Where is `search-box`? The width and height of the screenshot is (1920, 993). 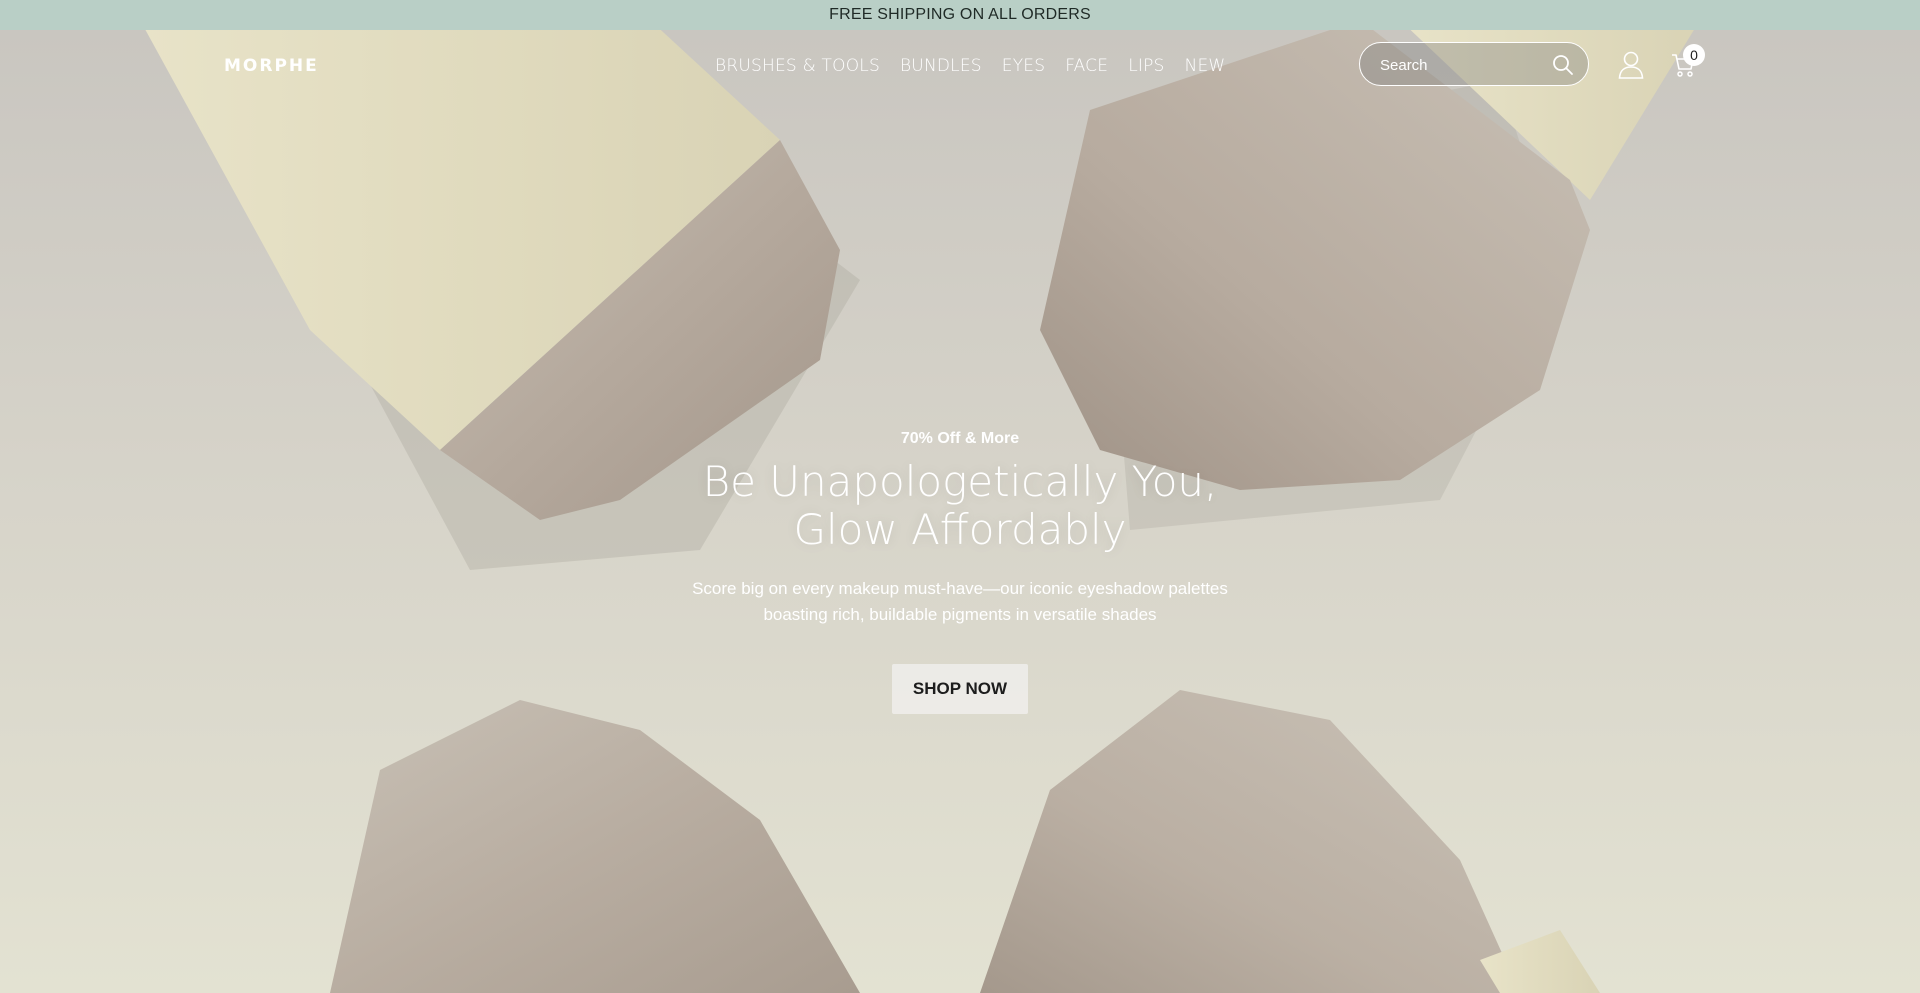
search-box is located at coordinates (1474, 64).